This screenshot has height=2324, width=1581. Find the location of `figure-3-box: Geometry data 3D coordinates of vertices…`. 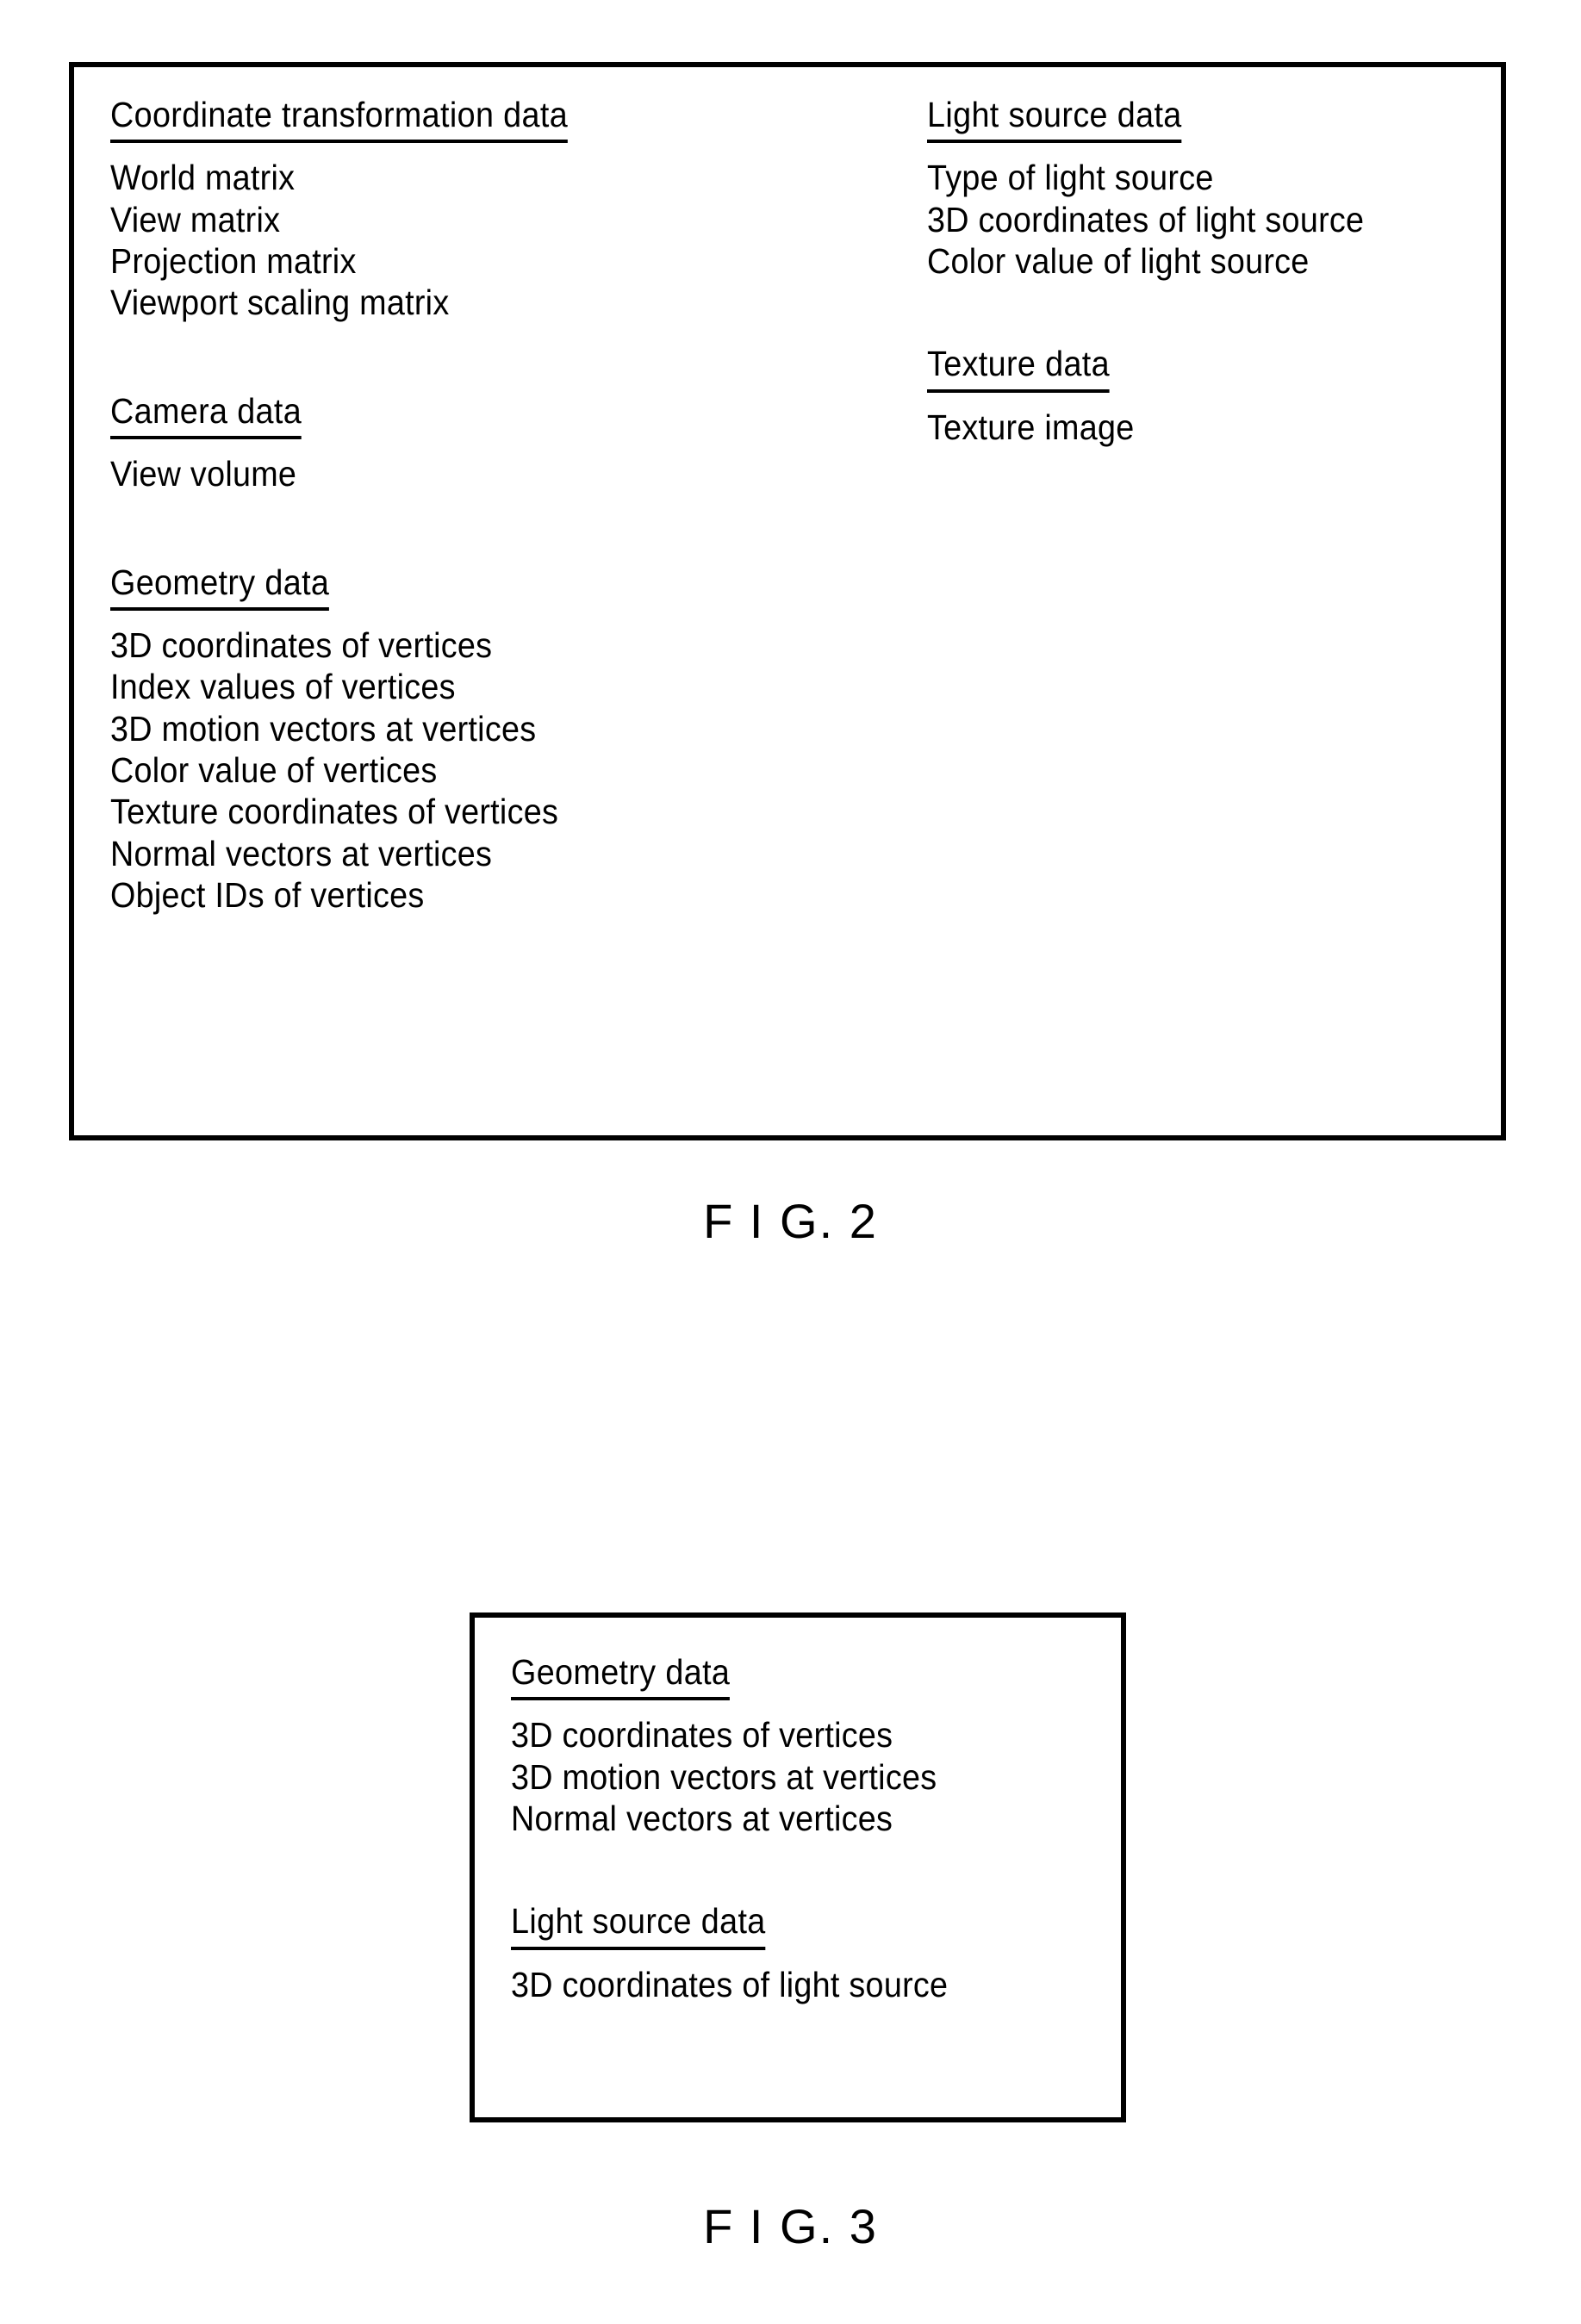

figure-3-box: Geometry data 3D coordinates of vertices… is located at coordinates (798, 1867).